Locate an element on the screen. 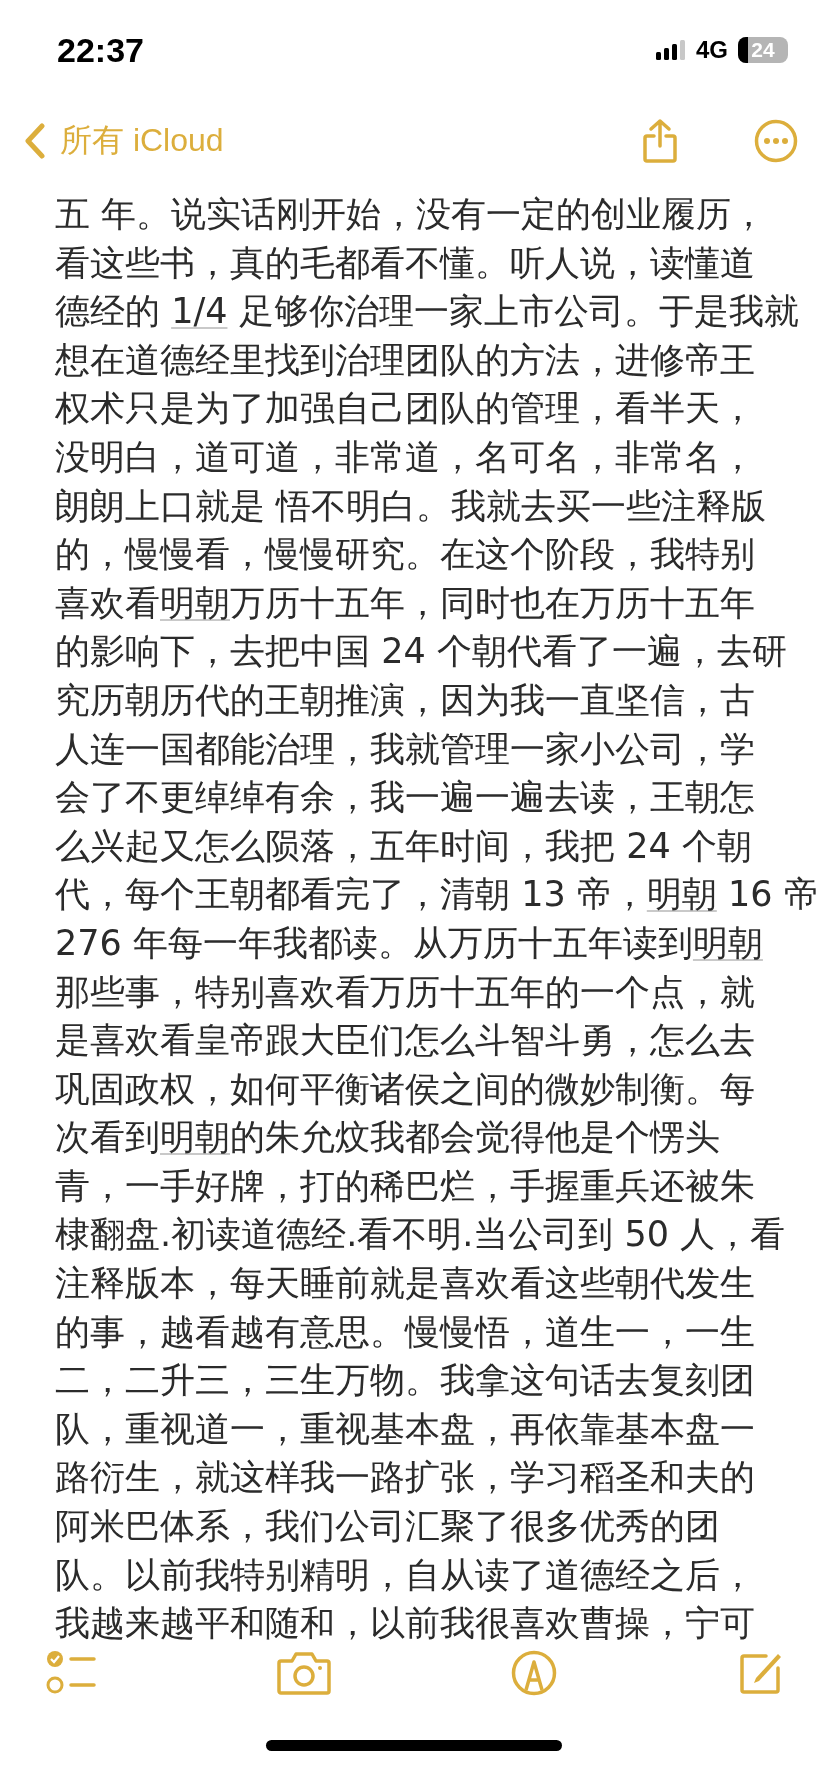  note-text-line: 棣翻盘.初读道德经.看不明.当公司到 50 人，看 is located at coordinates (420, 1235).